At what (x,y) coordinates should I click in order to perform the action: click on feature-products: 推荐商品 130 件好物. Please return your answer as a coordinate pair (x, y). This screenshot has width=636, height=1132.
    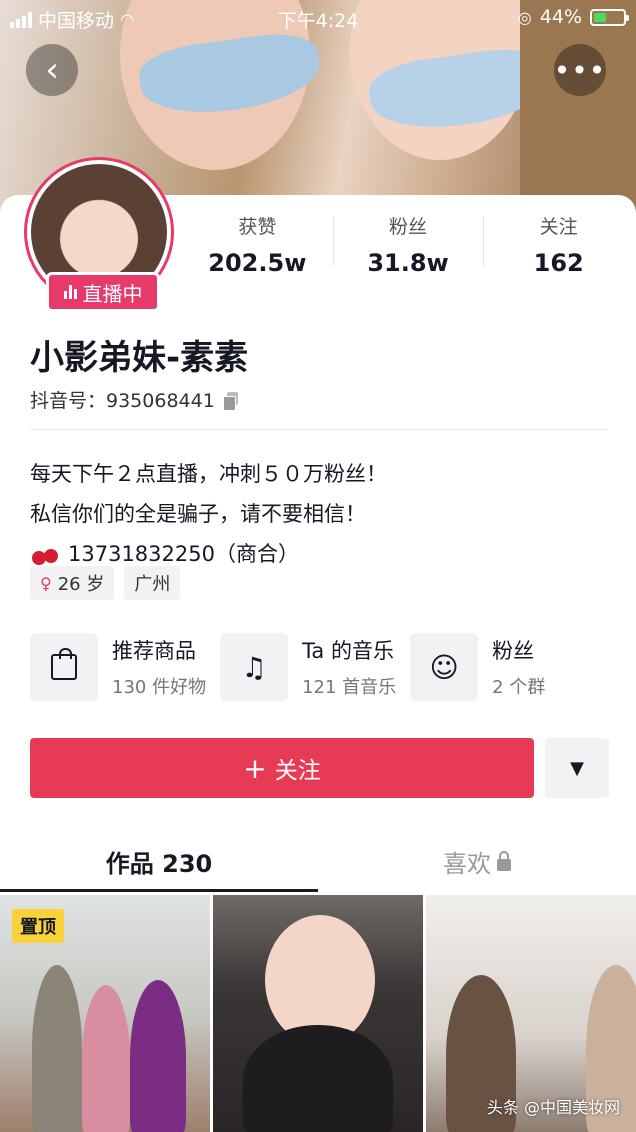
    Looking at the image, I should click on (118, 667).